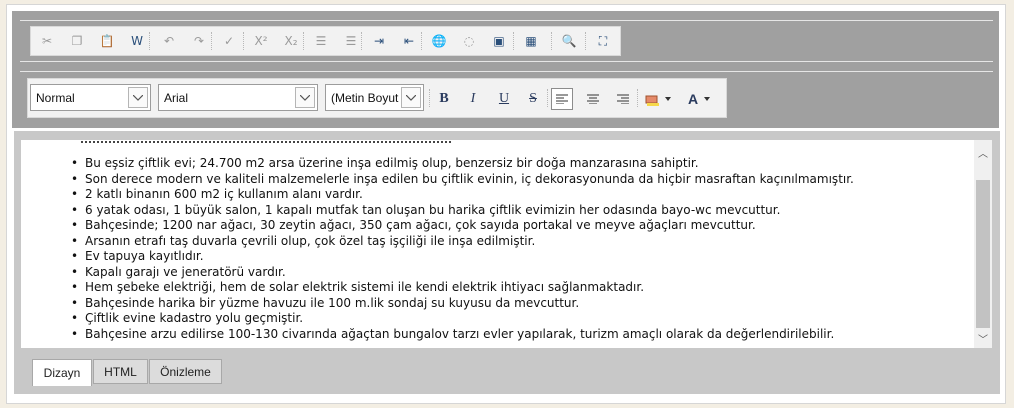 The image size is (1014, 408). Describe the element at coordinates (531, 41) in the screenshot. I see `insert-table-icon: ▦` at that location.